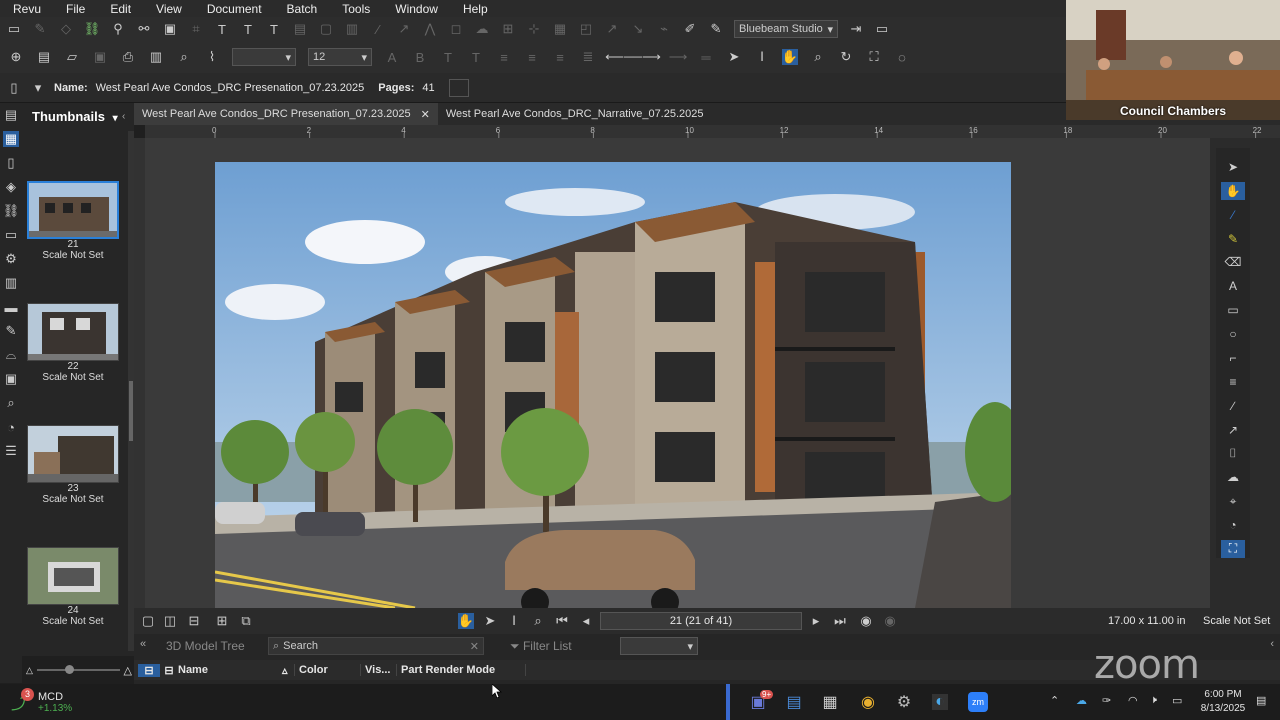  Describe the element at coordinates (11, 355) in the screenshot. I see `sketch-tools-icon: ⌓` at that location.